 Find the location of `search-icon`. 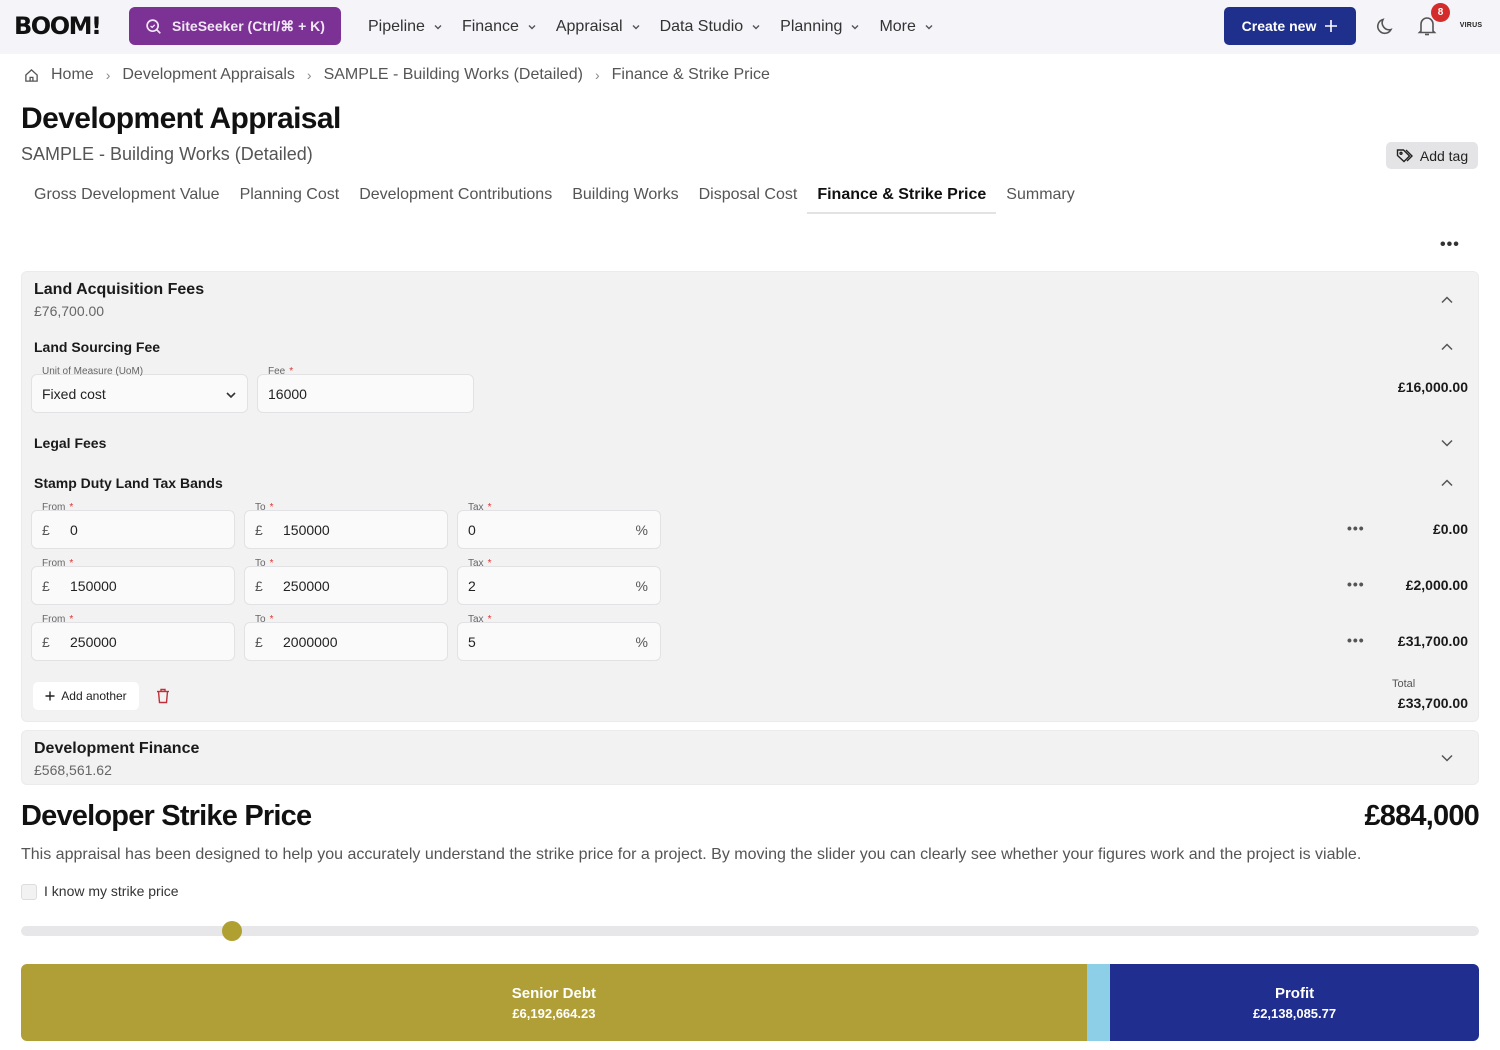

search-icon is located at coordinates (153, 26).